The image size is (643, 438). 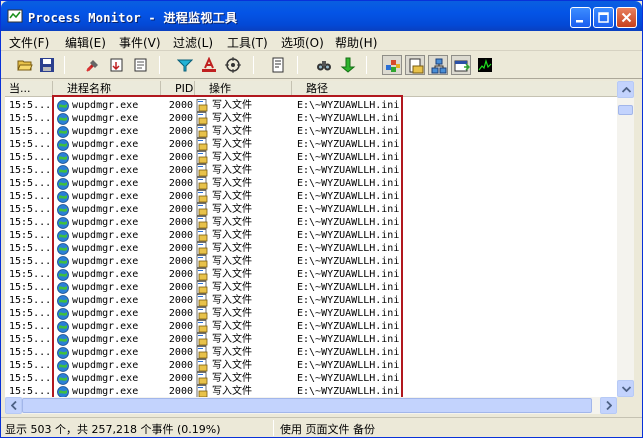 I want to click on column-header-path: 路径, so click(x=454, y=89).